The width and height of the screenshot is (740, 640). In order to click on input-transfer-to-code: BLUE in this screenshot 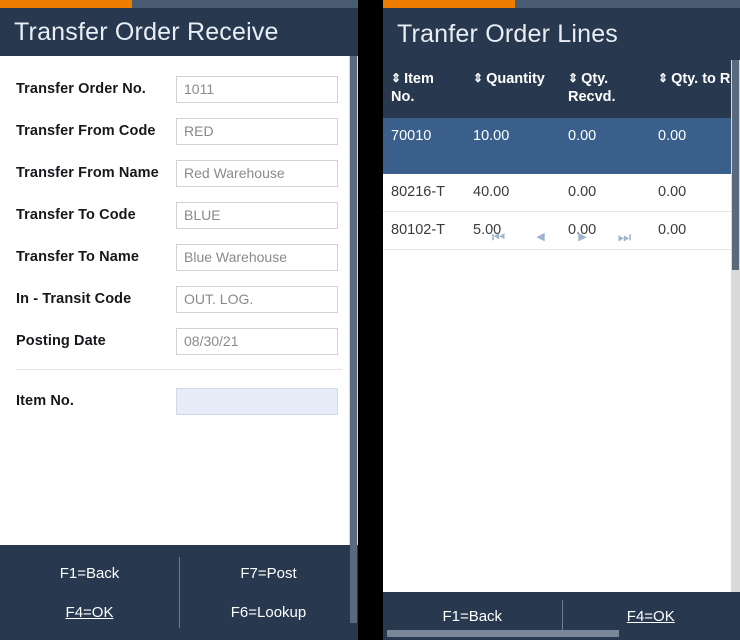, I will do `click(257, 215)`.